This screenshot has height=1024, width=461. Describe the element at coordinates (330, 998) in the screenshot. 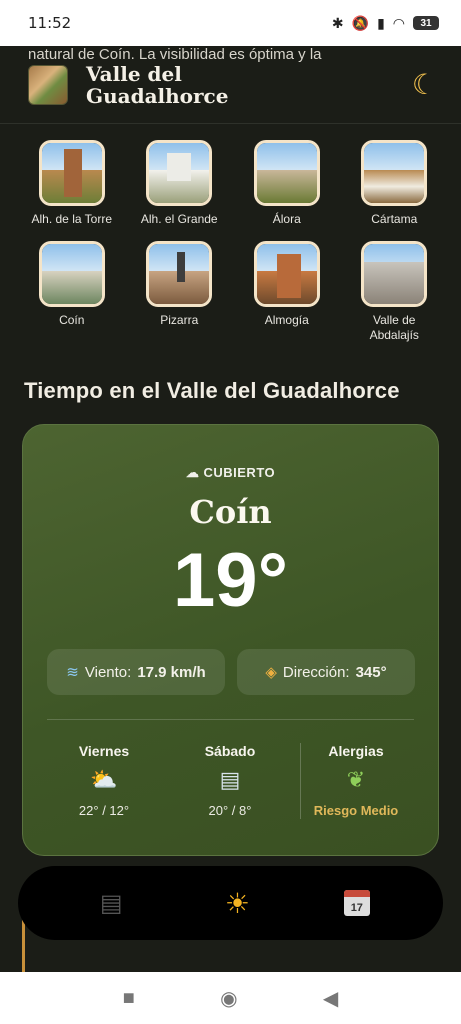

I see `back-icon: ◀` at that location.